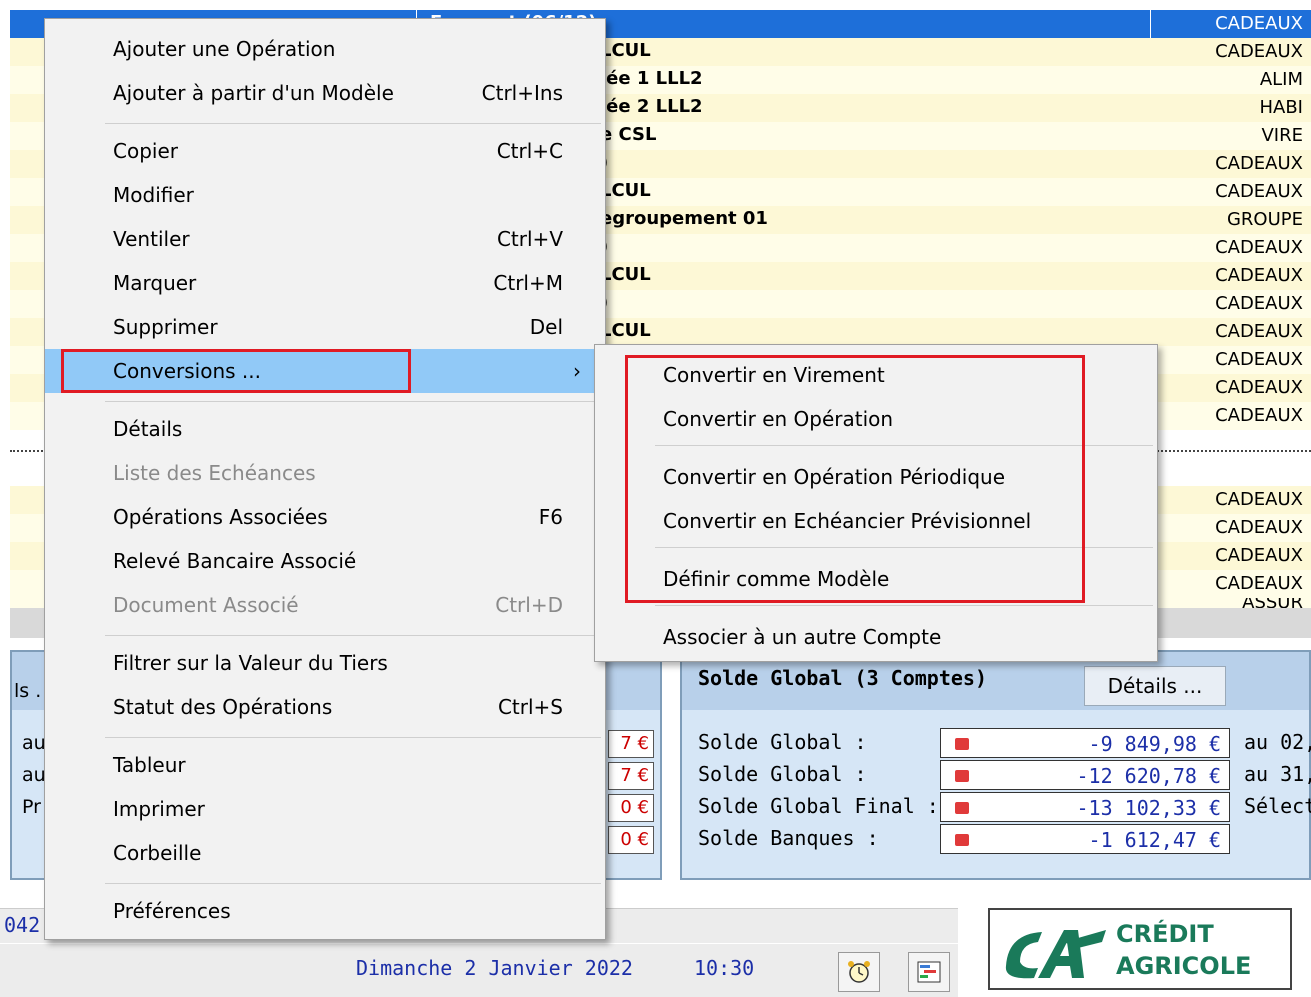 Image resolution: width=1311 pixels, height=997 pixels. What do you see at coordinates (149, 765) in the screenshot?
I see `menu-item-label: Tableur` at bounding box center [149, 765].